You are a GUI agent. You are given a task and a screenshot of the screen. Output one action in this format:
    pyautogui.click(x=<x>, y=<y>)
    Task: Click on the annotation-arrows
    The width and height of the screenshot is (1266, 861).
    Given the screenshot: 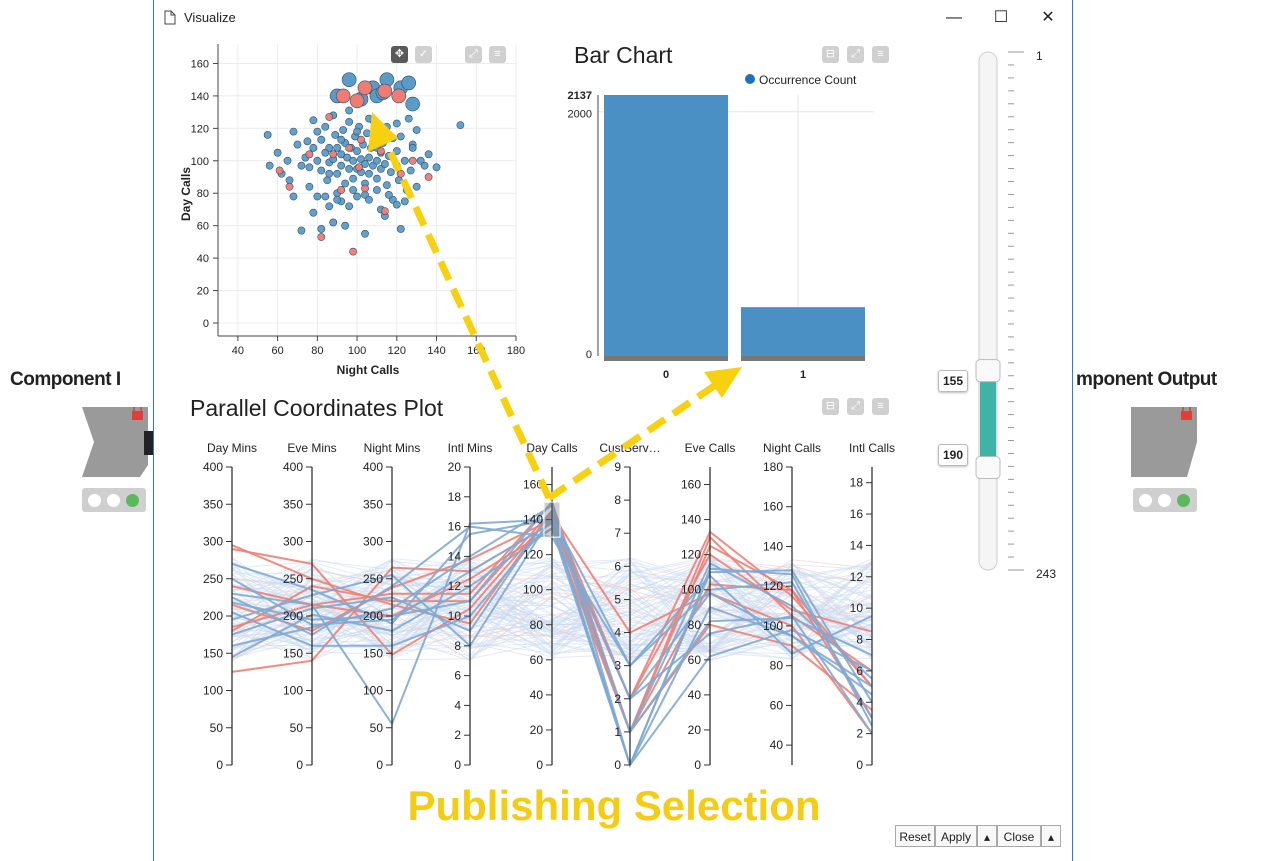 What is the action you would take?
    pyautogui.click(x=555, y=306)
    